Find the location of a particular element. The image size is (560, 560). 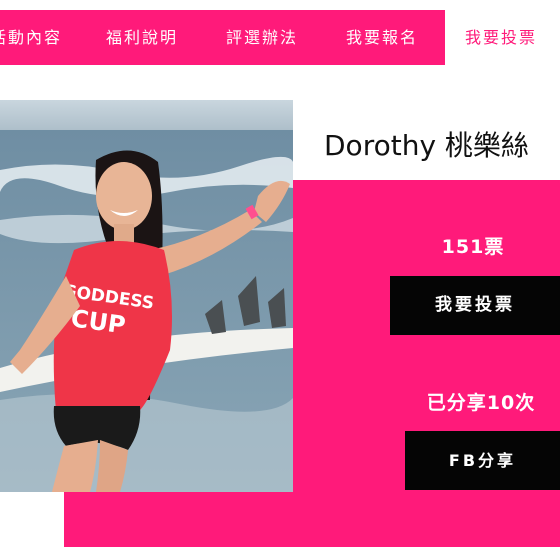

vote-button: 我要投票 is located at coordinates (475, 305).